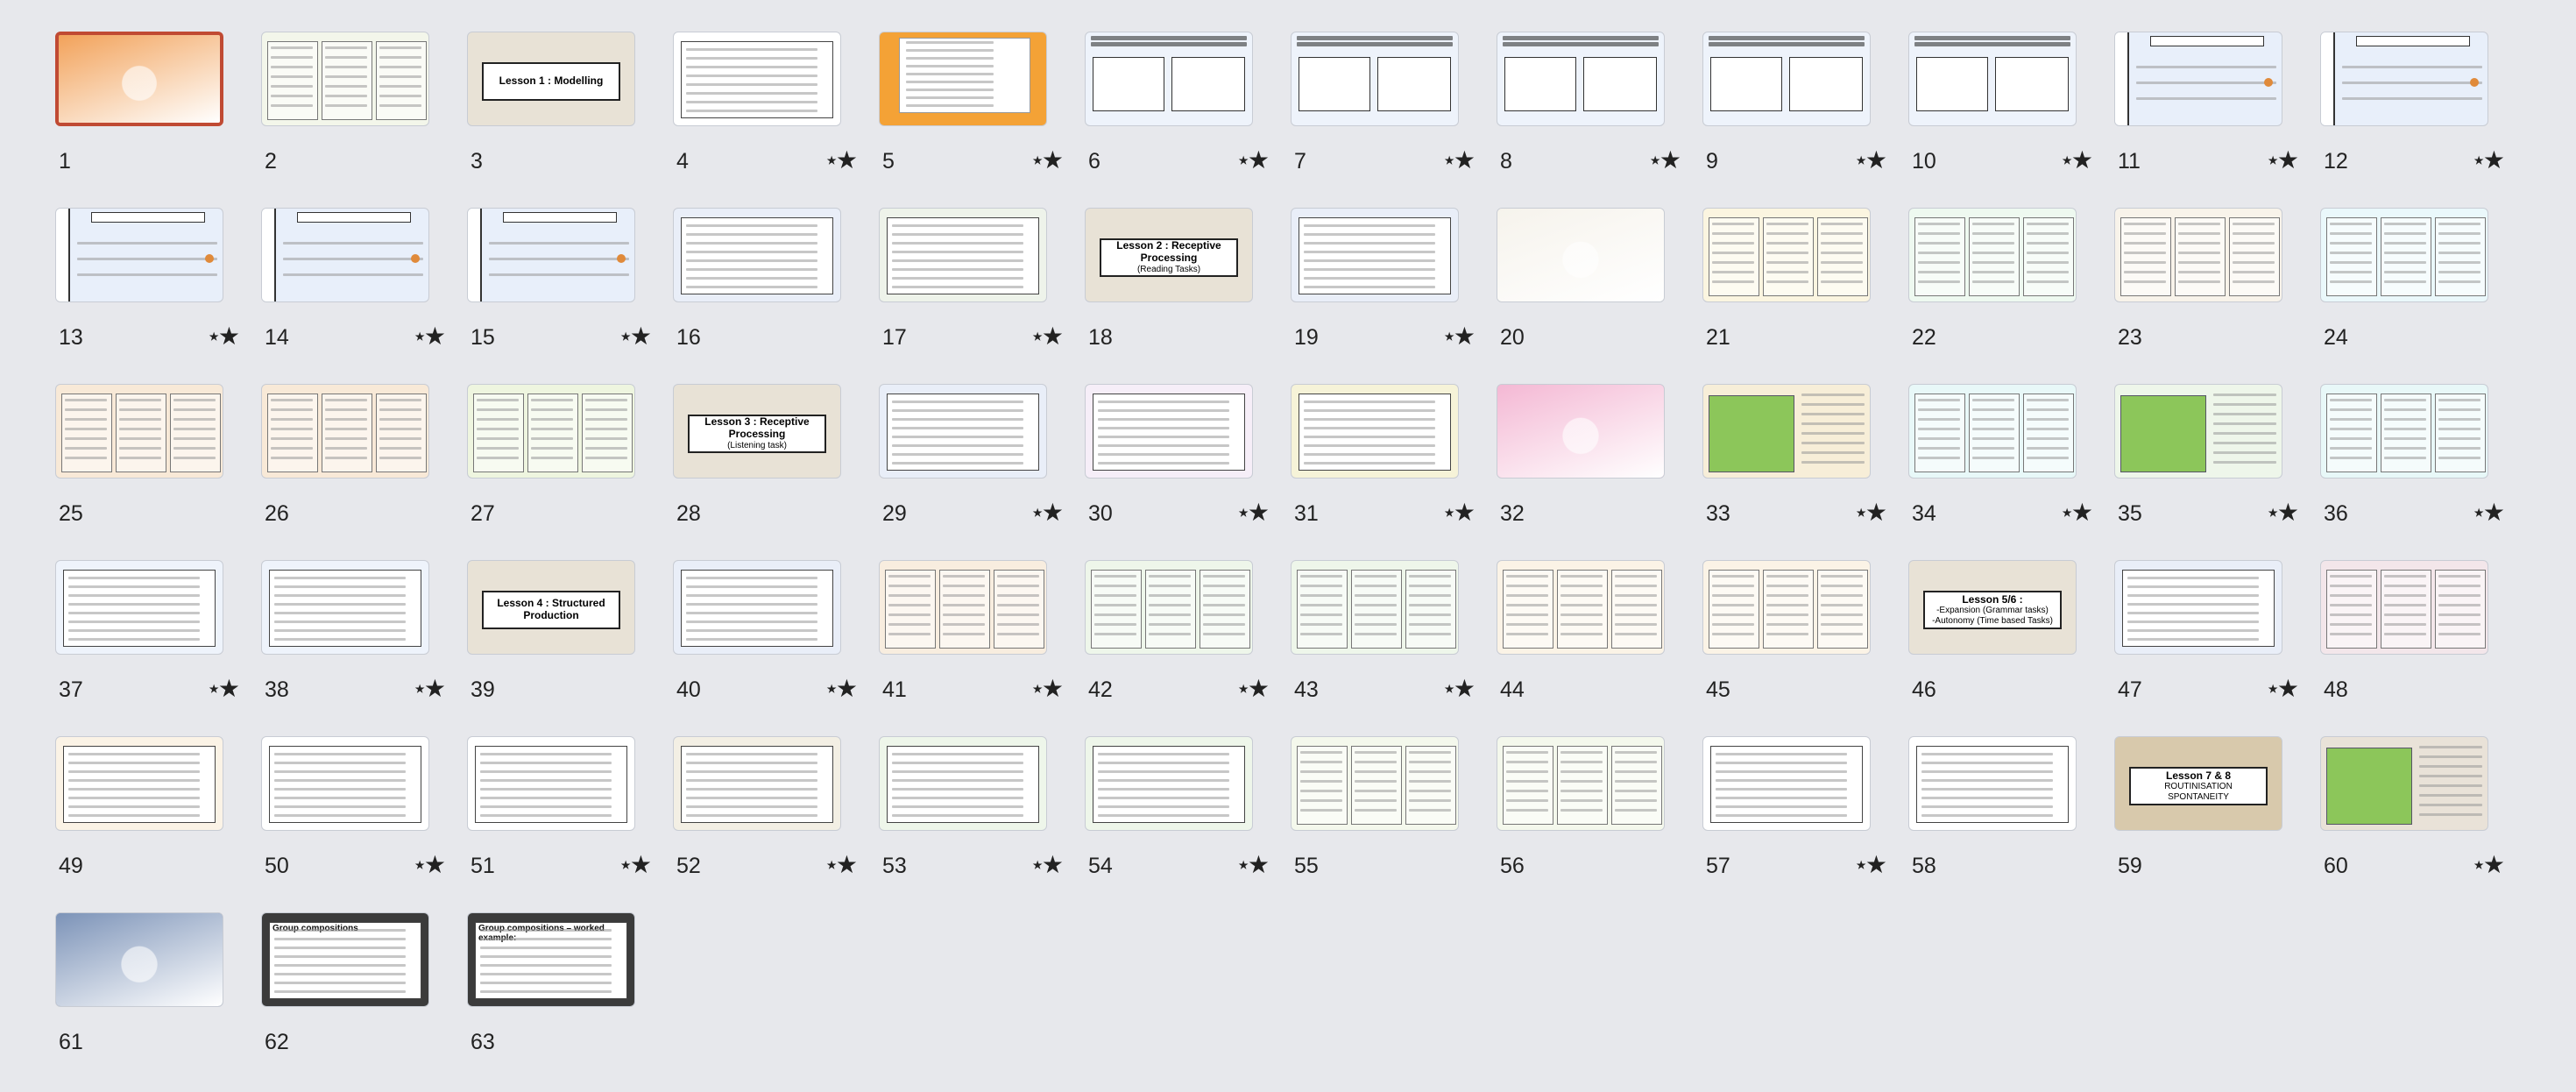  I want to click on slide-thumbnail: Lesson 1 : Modelling, so click(551, 79).